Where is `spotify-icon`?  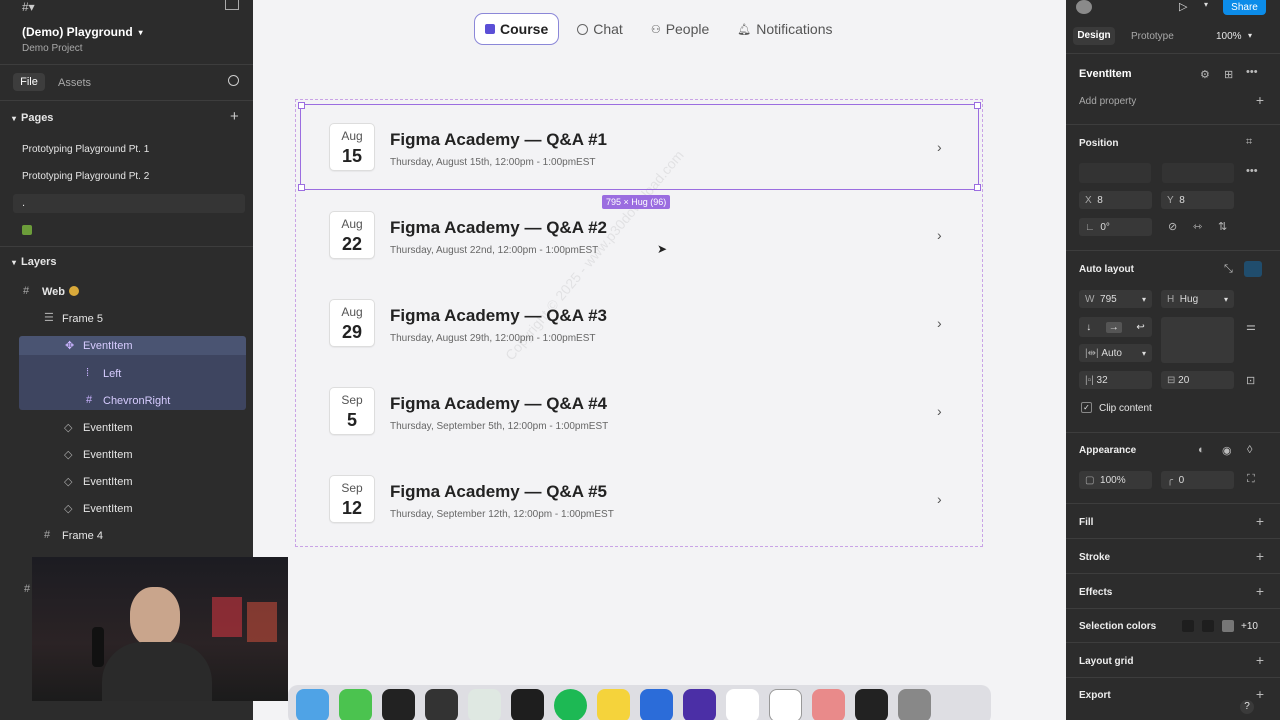
spotify-icon is located at coordinates (570, 704).